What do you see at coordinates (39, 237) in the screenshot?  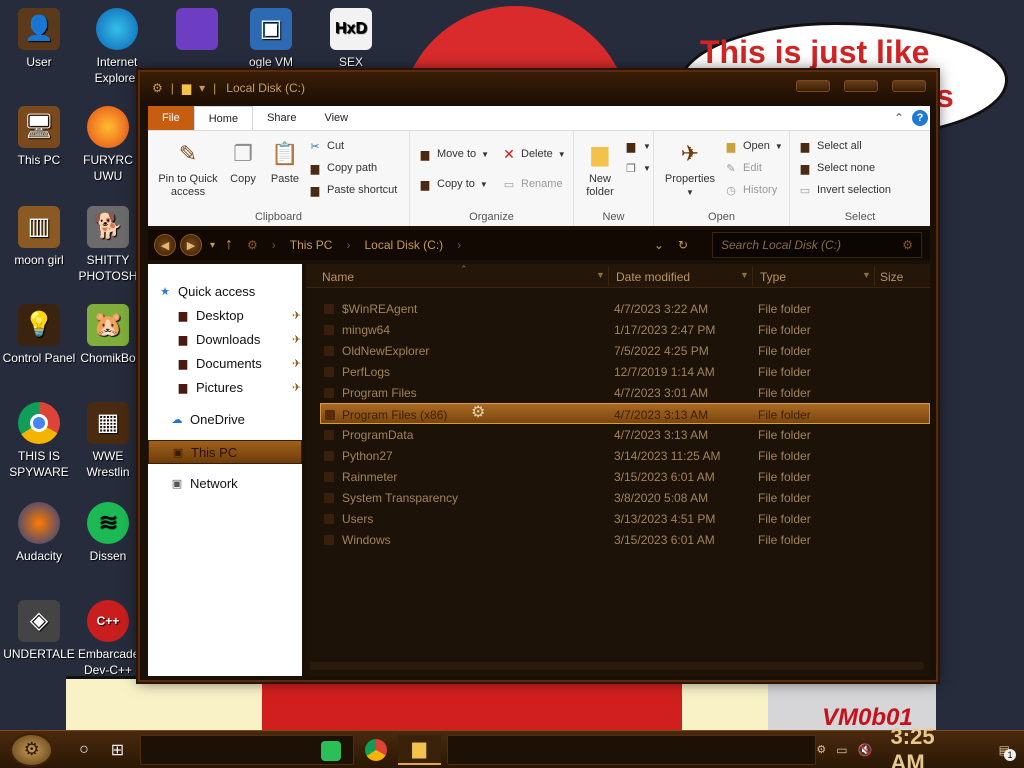 I see `desktop-icon-moon-girl: ▥ moon girl` at bounding box center [39, 237].